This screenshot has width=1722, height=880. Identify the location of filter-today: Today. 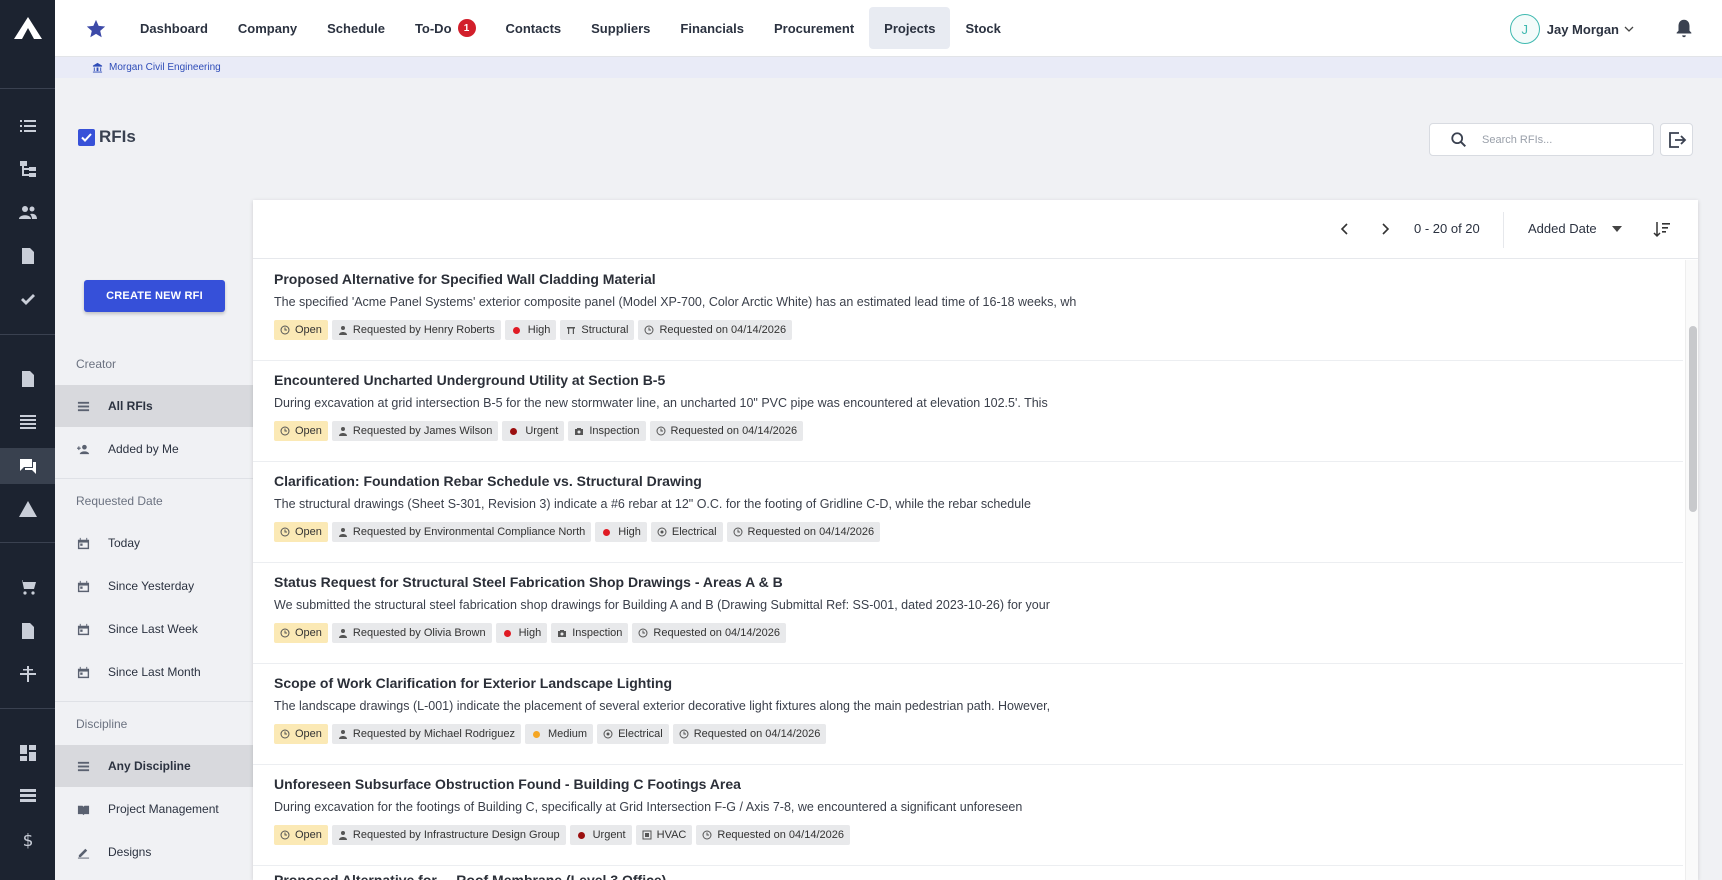
(154, 543).